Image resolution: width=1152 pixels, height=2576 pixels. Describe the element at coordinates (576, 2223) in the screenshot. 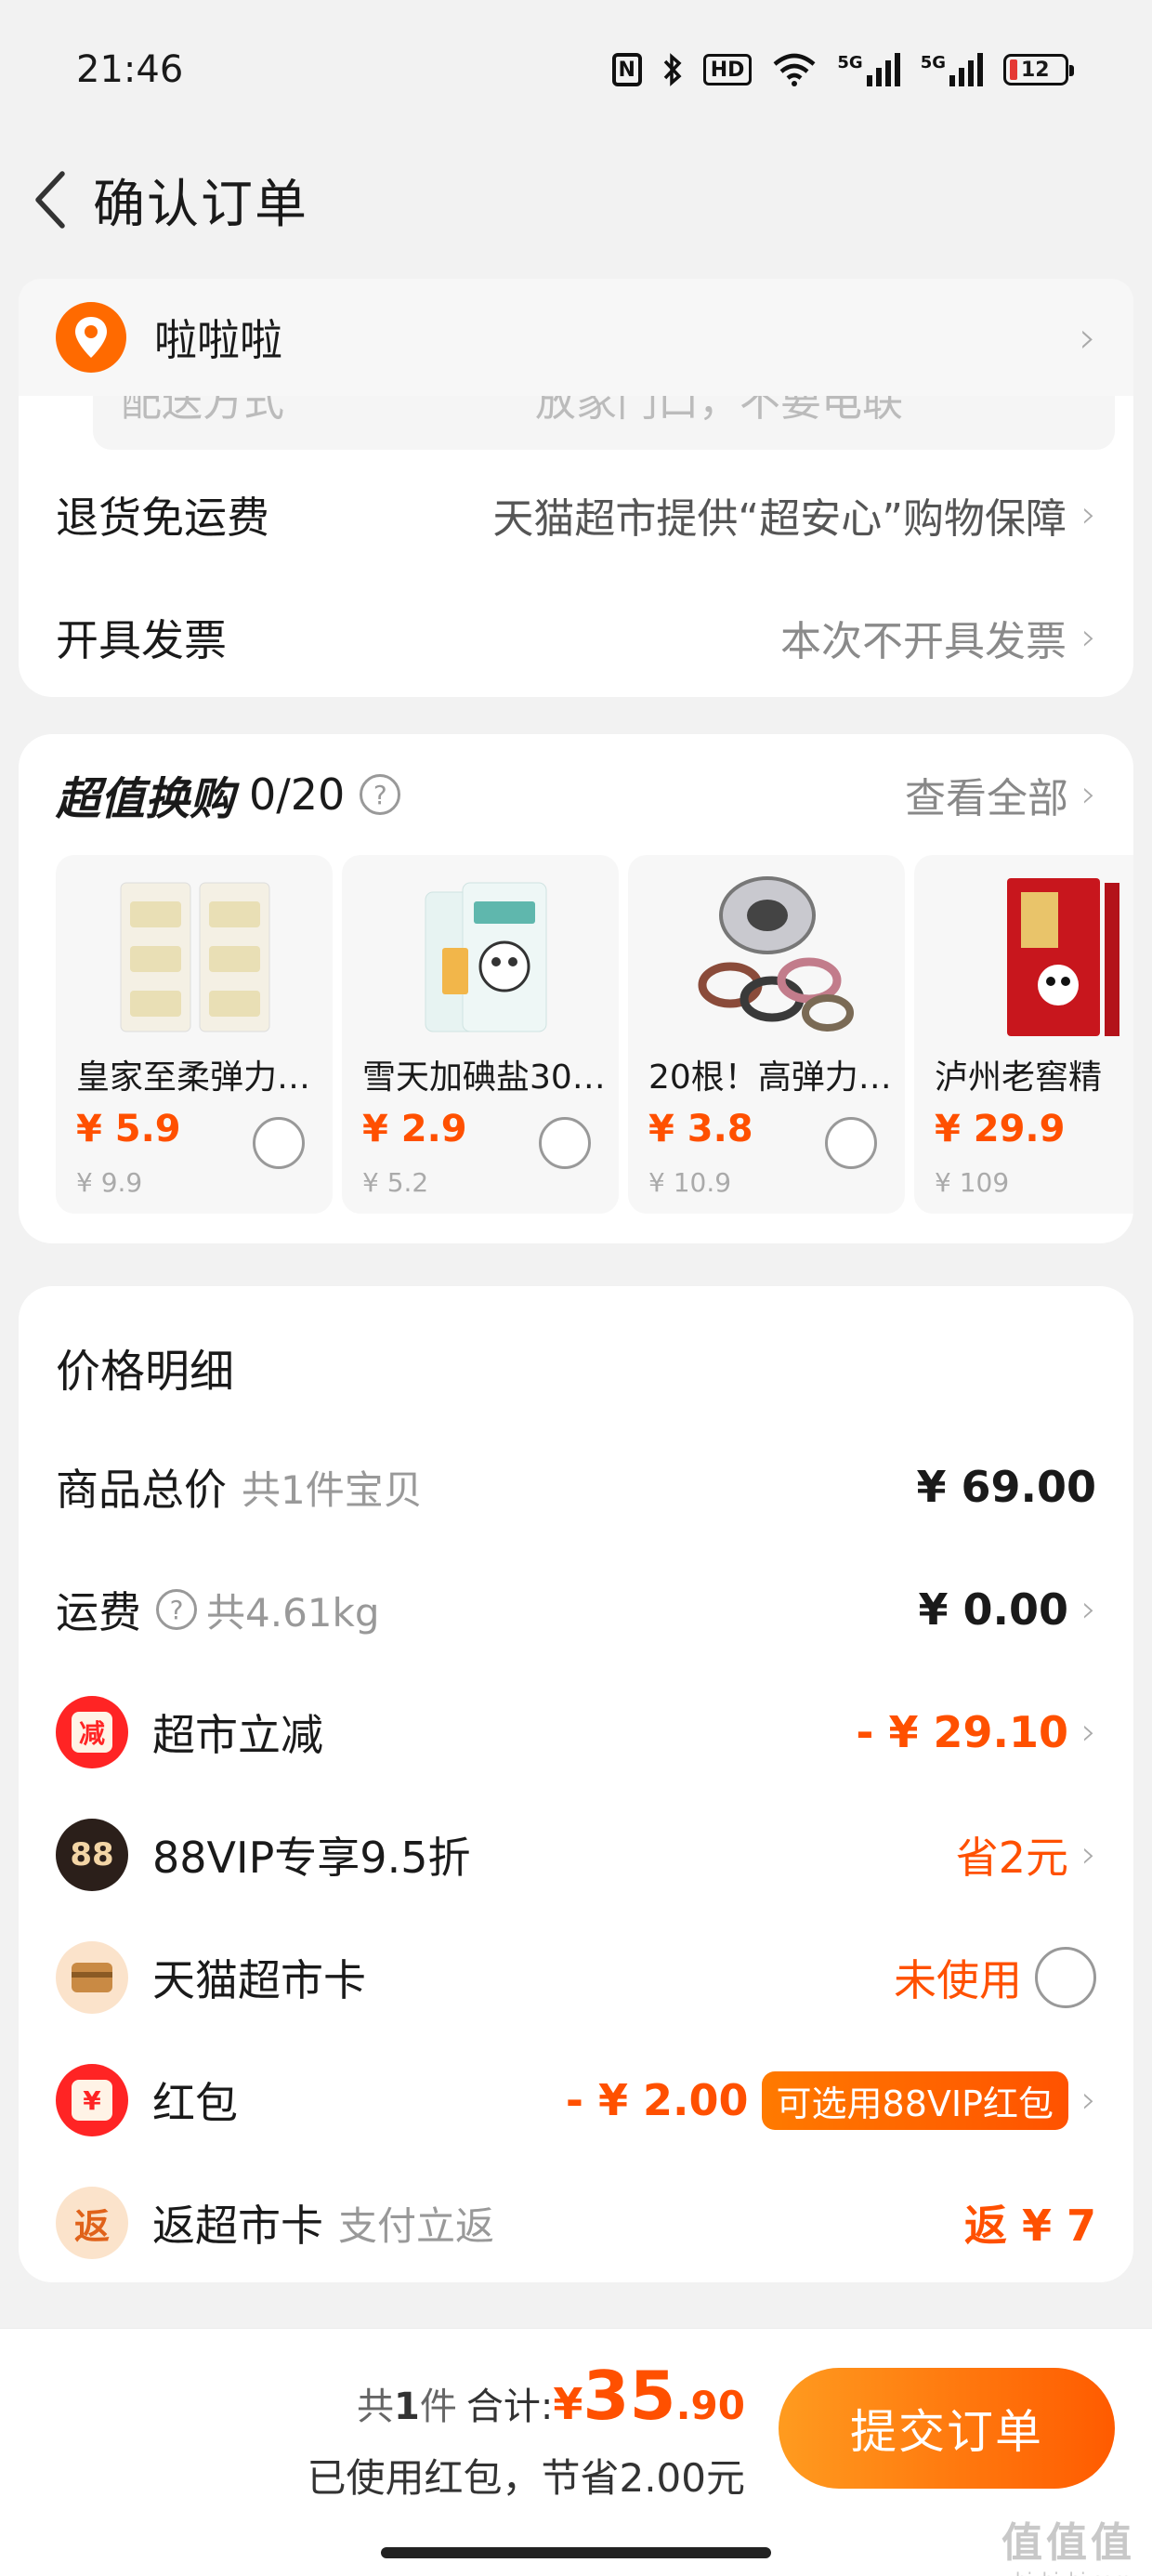

I see `rebate-row: 返 返超市卡 支付立返 返 ¥ 7` at that location.